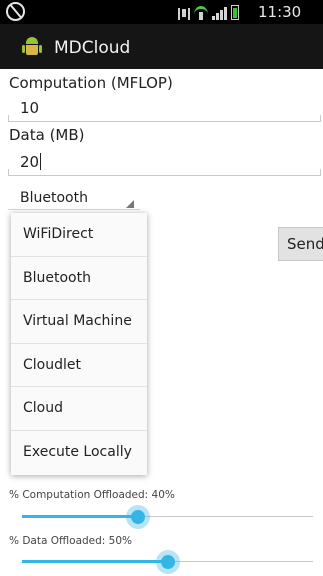 Image resolution: width=323 pixels, height=576 pixels. I want to click on data-label: Data (MB), so click(47, 135).